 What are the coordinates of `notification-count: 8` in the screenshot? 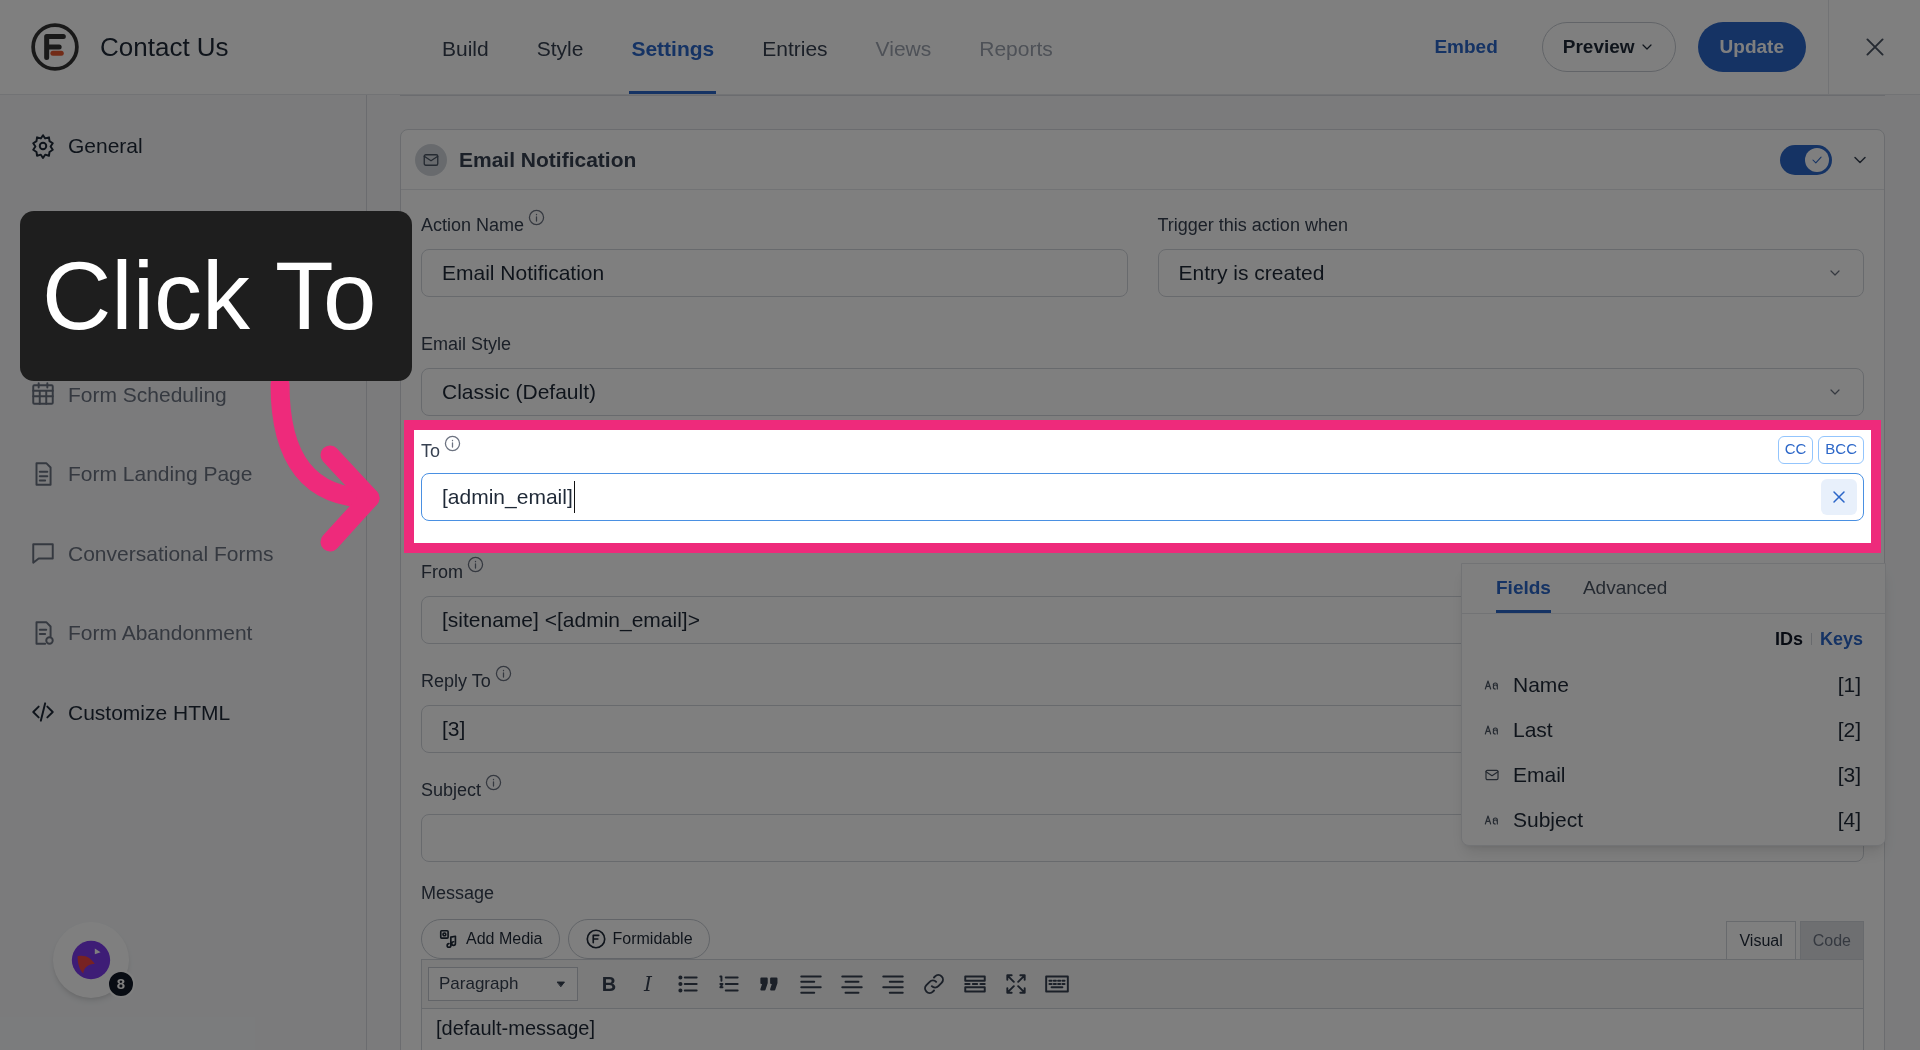 It's located at (121, 984).